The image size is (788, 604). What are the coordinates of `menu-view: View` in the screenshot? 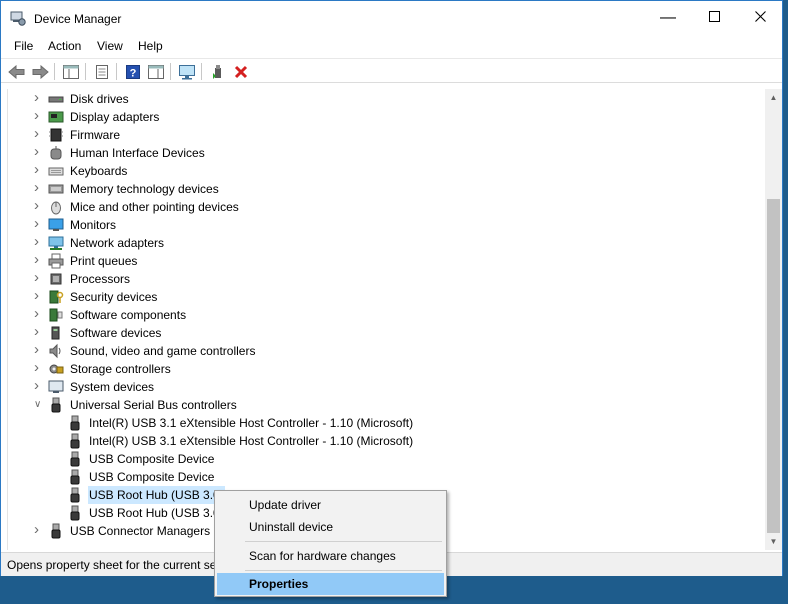 It's located at (110, 46).